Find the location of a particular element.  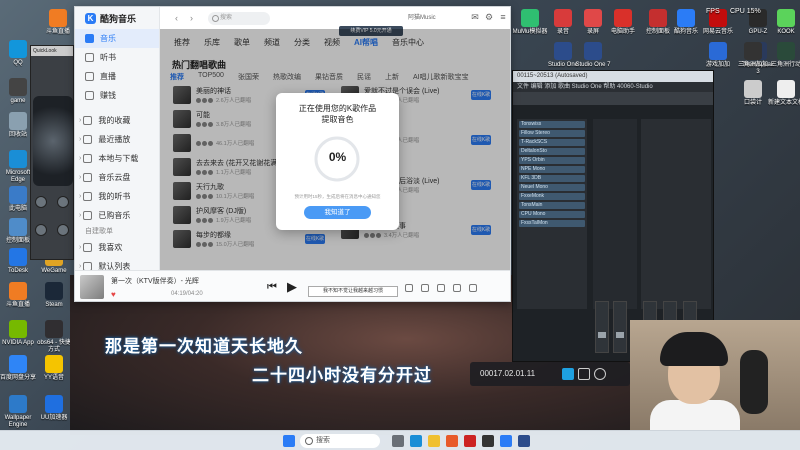

record-button is located at coordinates (600, 374).